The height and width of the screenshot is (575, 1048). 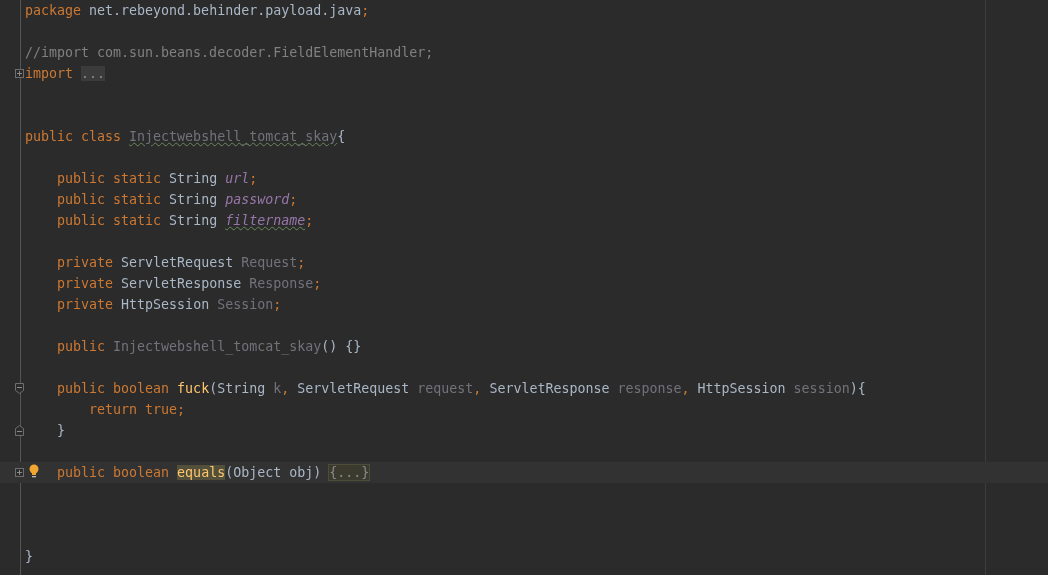 What do you see at coordinates (34, 470) in the screenshot?
I see `lightbulb-icon` at bounding box center [34, 470].